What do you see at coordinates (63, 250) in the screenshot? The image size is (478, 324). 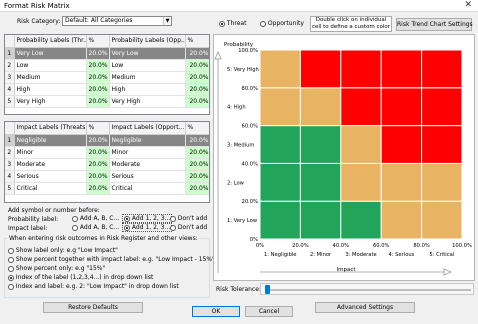 I see `outcome-option: Show label only: e.g "Low Impact"` at bounding box center [63, 250].